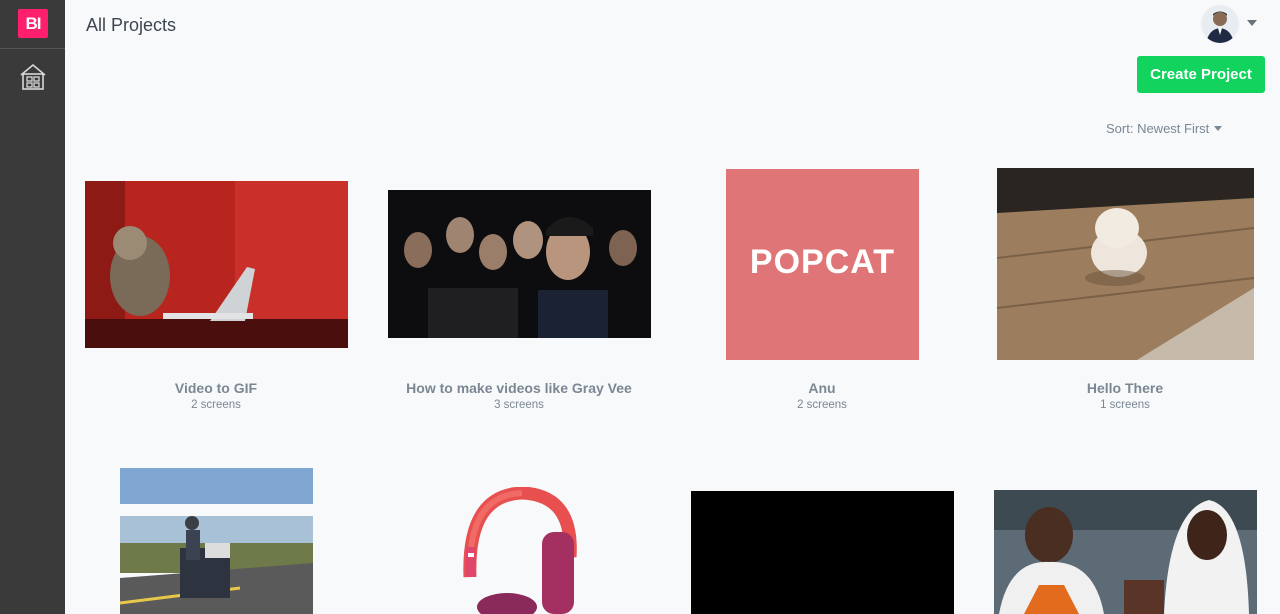 This screenshot has height=614, width=1280. Describe the element at coordinates (1125, 405) in the screenshot. I see `project-screen-count: 1 screens` at that location.